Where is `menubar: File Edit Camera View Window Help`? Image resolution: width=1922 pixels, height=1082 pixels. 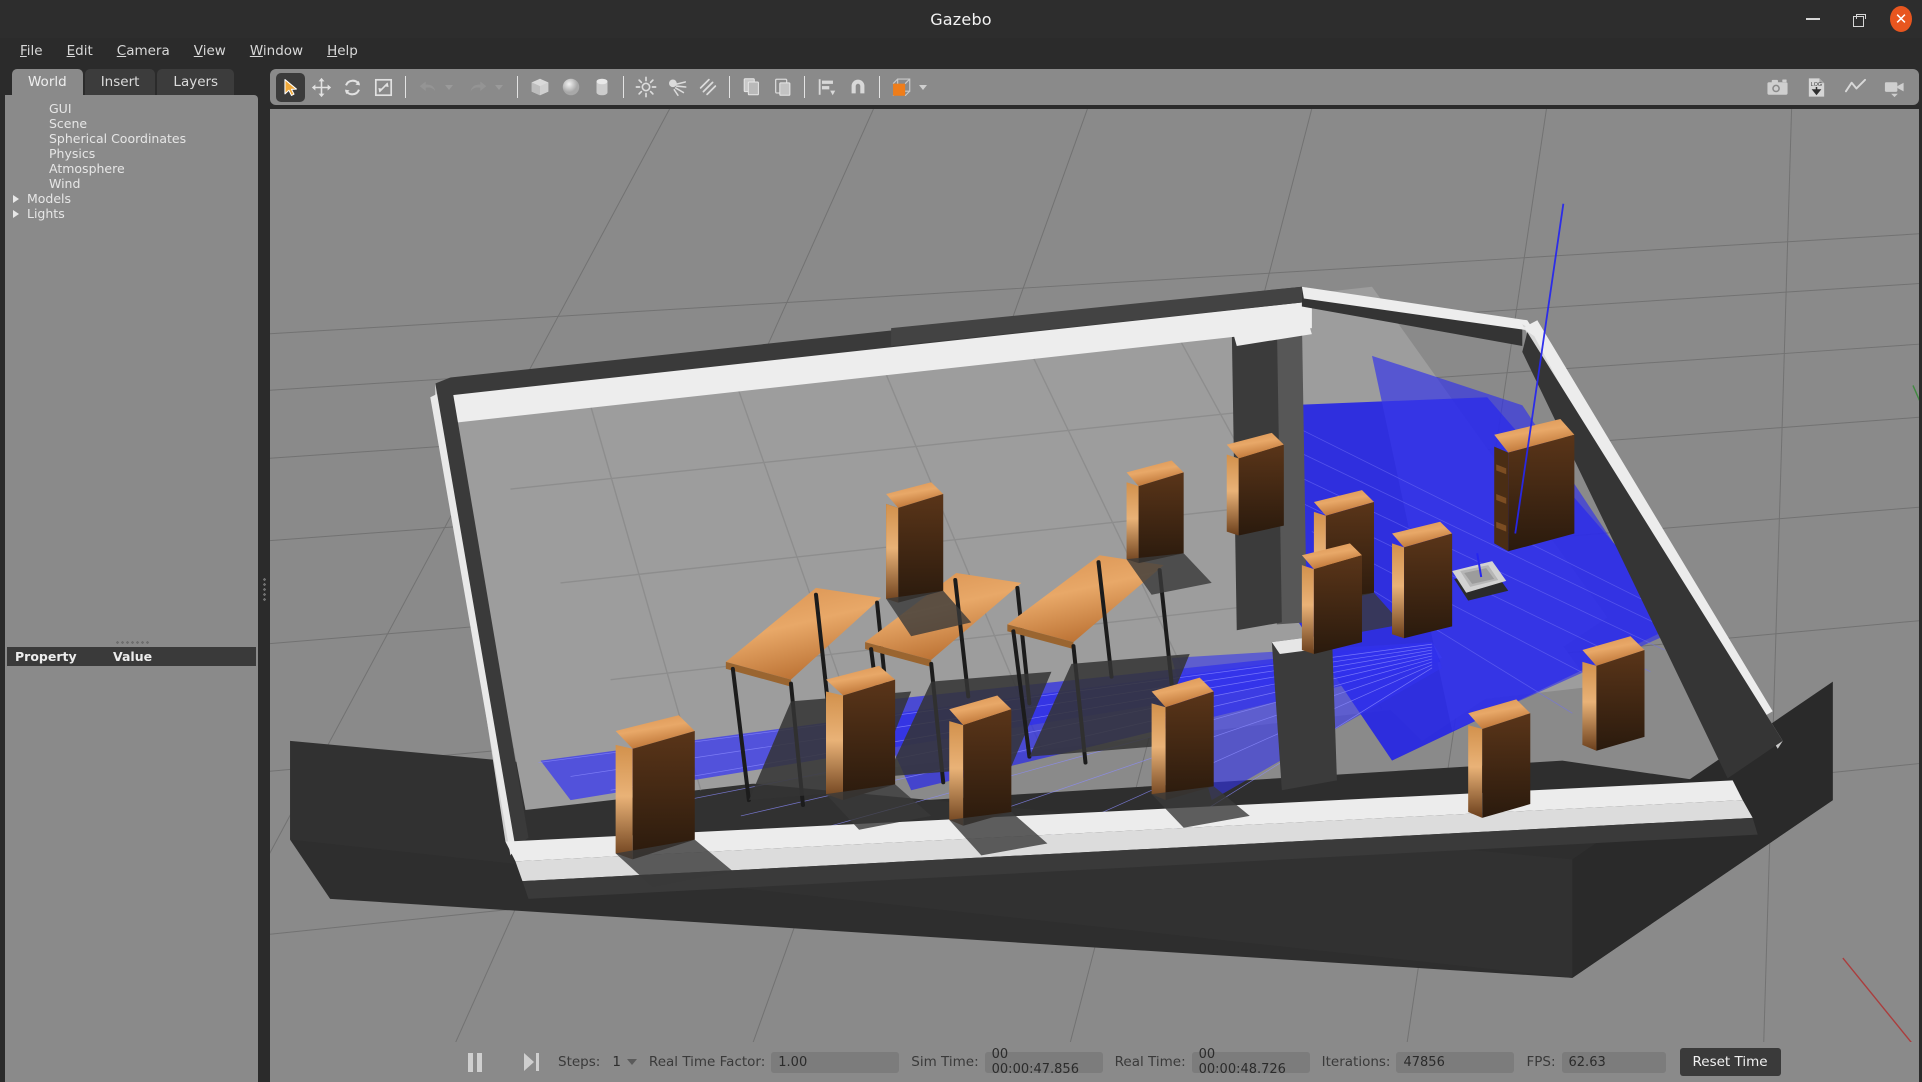
menubar: File Edit Camera View Window Help is located at coordinates (961, 51).